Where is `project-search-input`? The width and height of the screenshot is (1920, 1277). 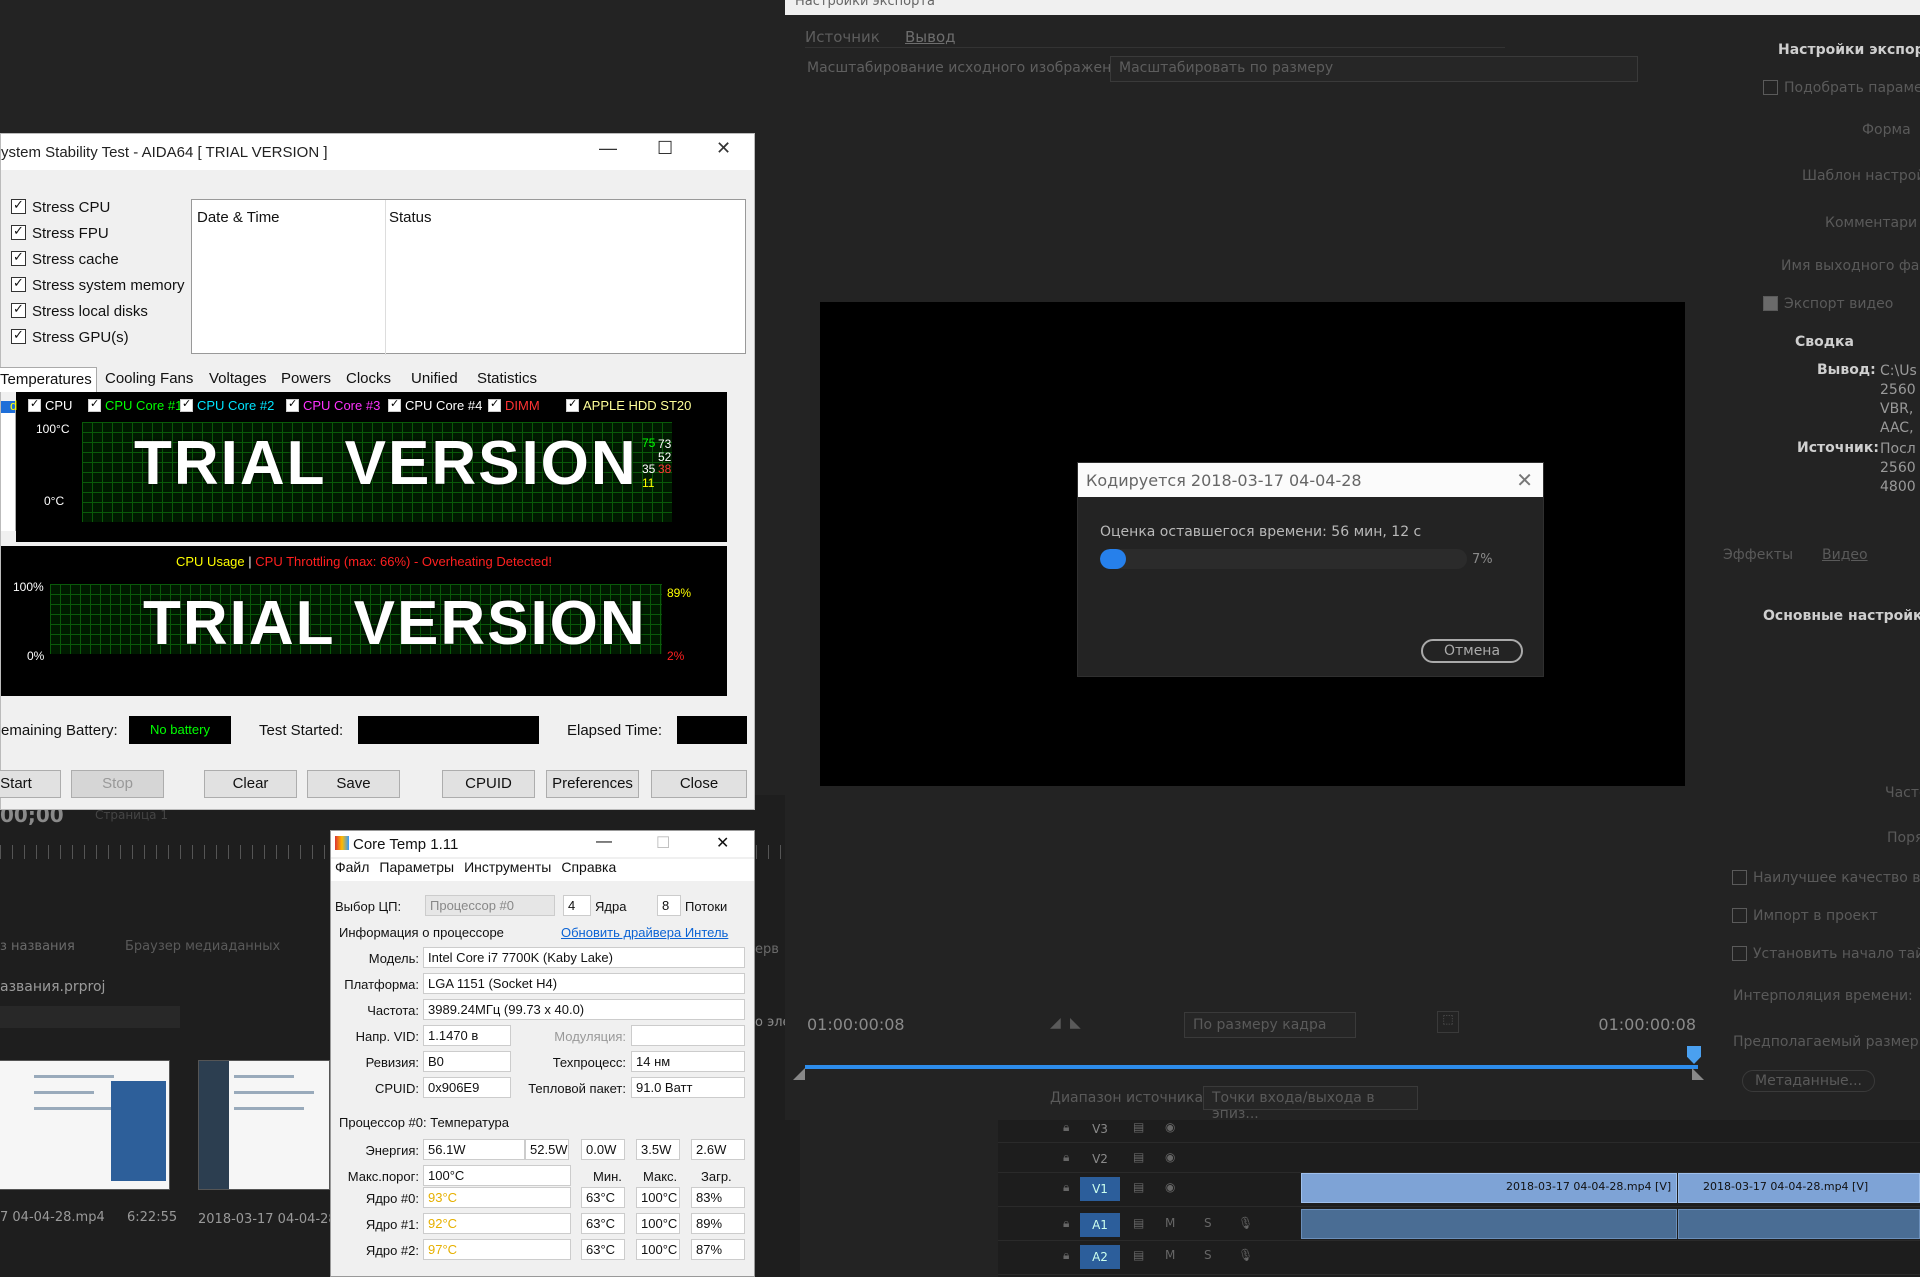 project-search-input is located at coordinates (90, 1017).